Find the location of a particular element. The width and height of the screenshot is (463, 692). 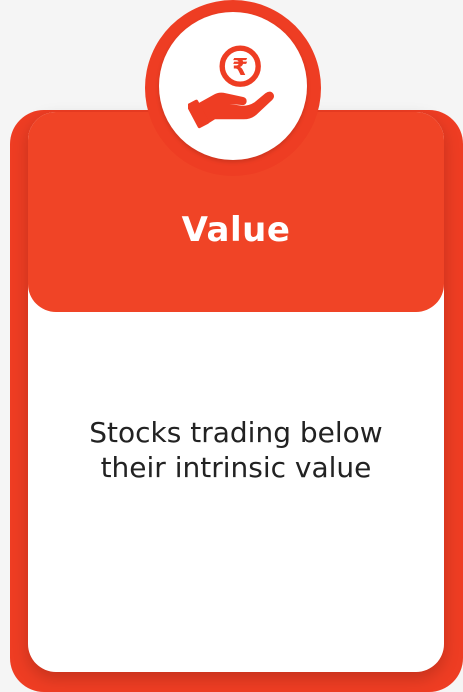

icon-circle: ₹ is located at coordinates (233, 86).